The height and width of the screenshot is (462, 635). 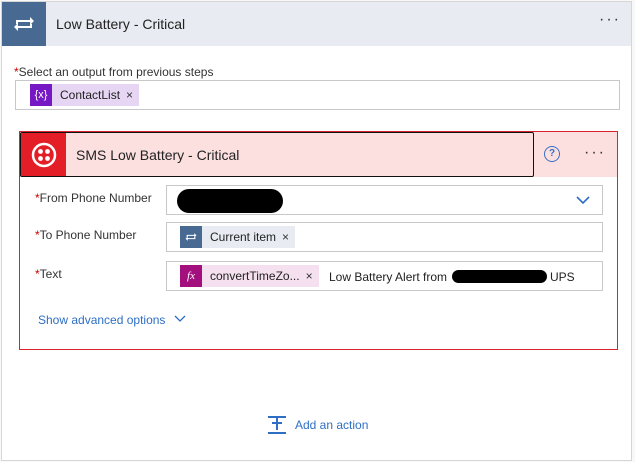 I want to click on action-title-box: SMS Low Battery - Critical, so click(x=277, y=154).